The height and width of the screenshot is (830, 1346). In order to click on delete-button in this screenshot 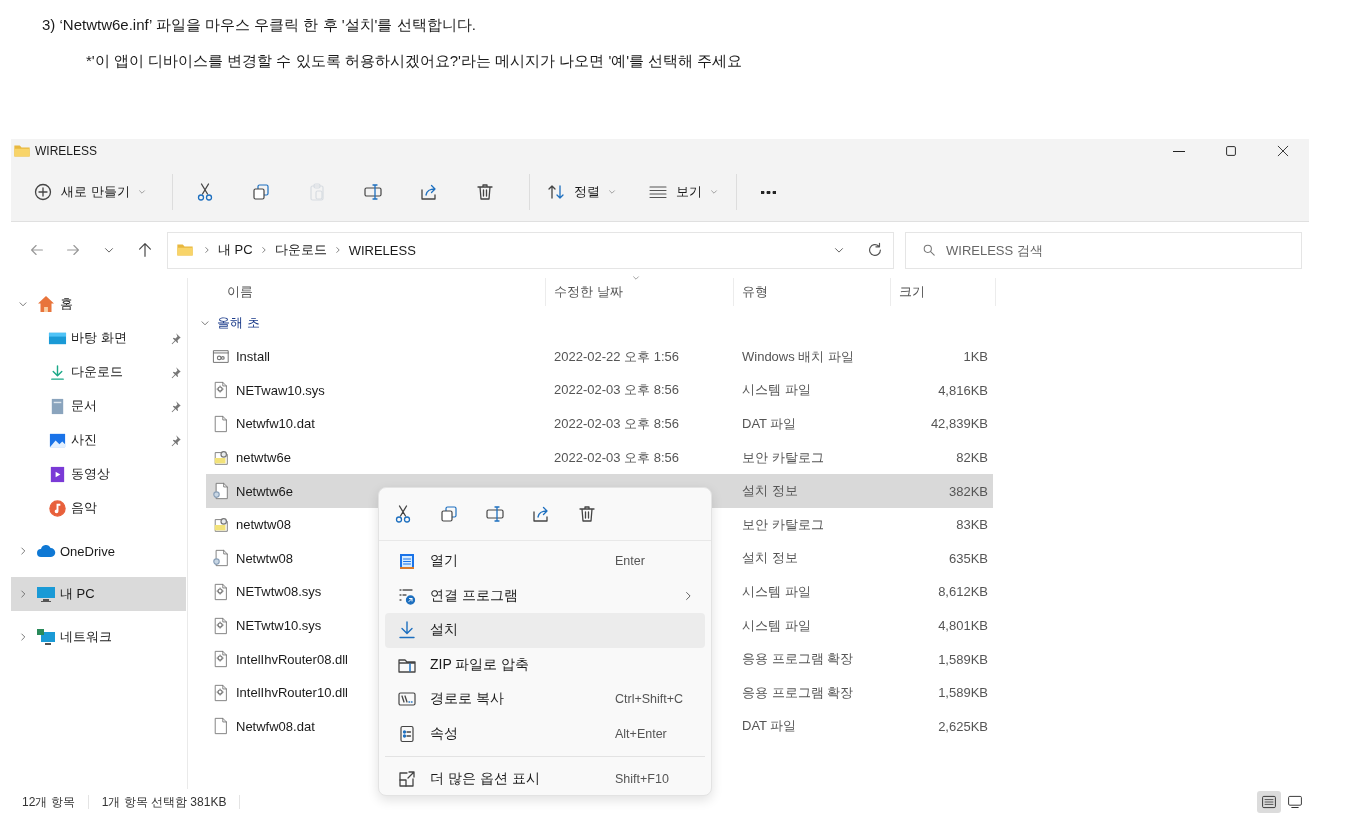, I will do `click(587, 514)`.